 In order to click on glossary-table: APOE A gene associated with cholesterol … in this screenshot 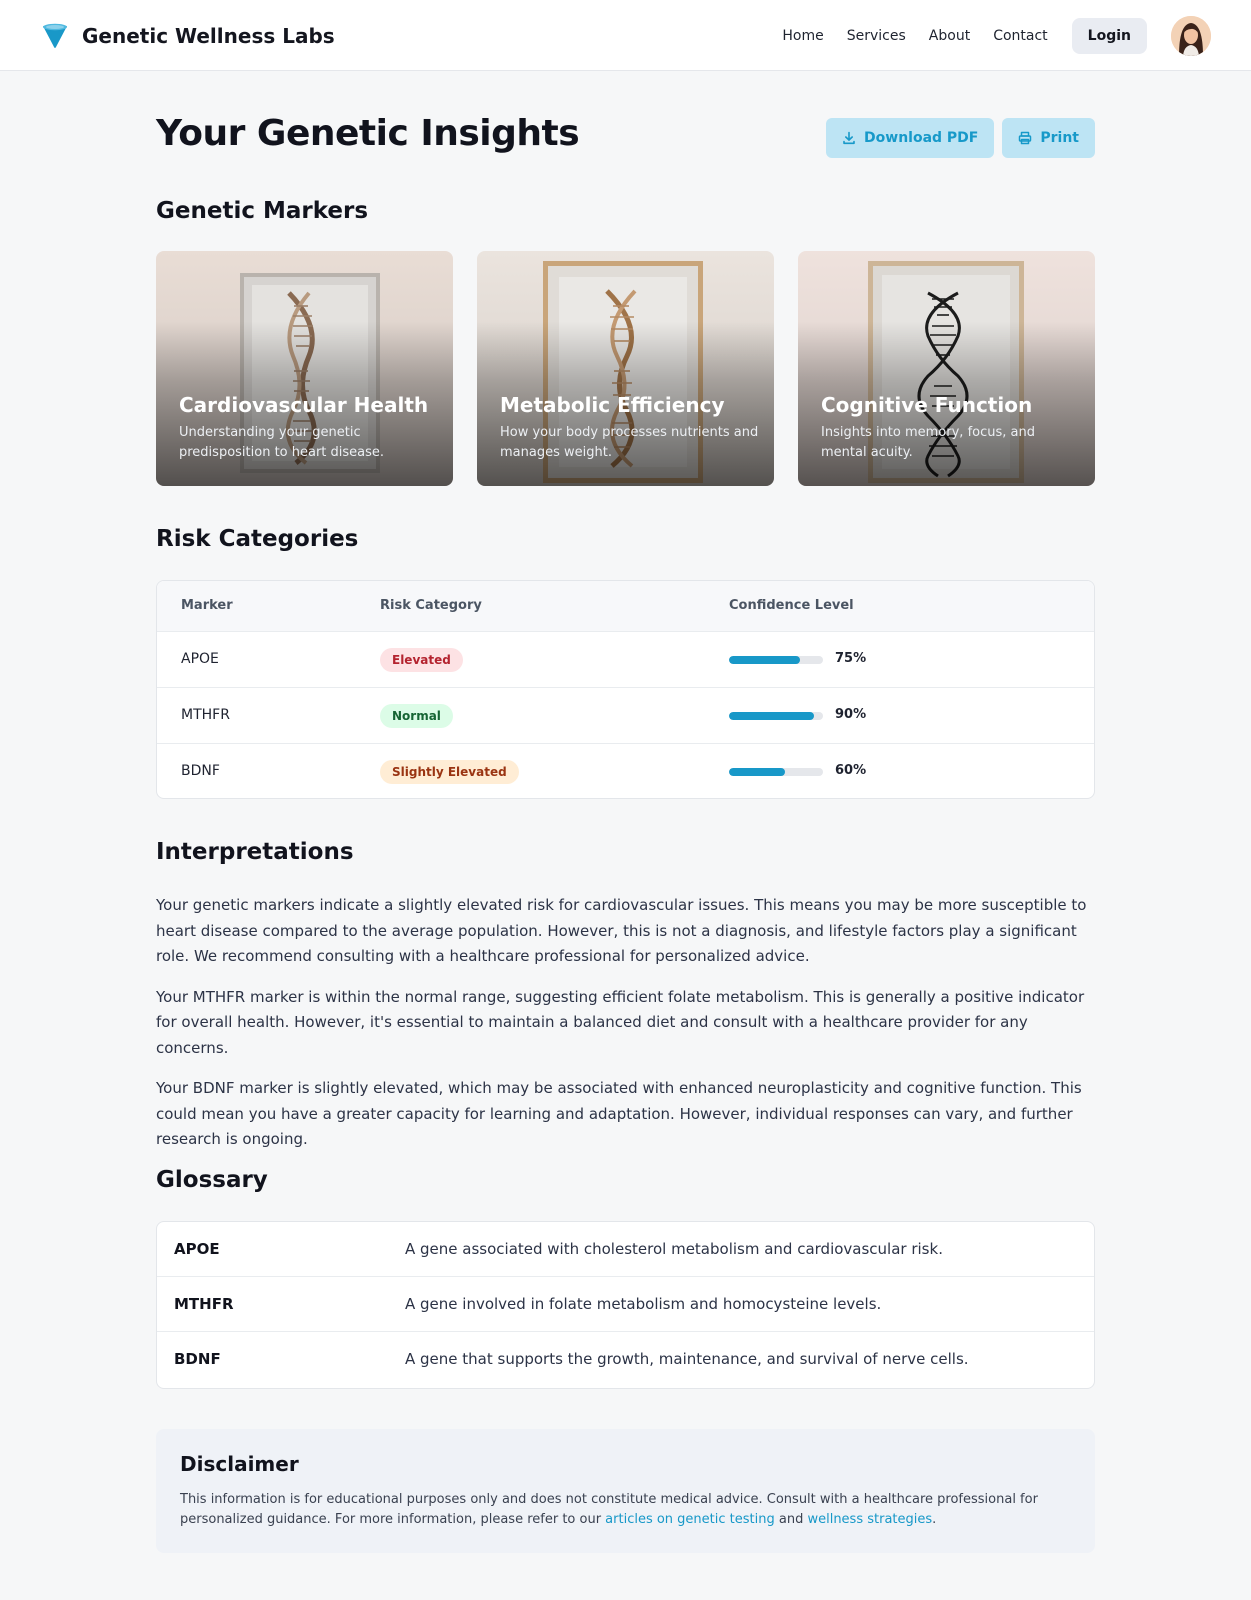, I will do `click(625, 1305)`.